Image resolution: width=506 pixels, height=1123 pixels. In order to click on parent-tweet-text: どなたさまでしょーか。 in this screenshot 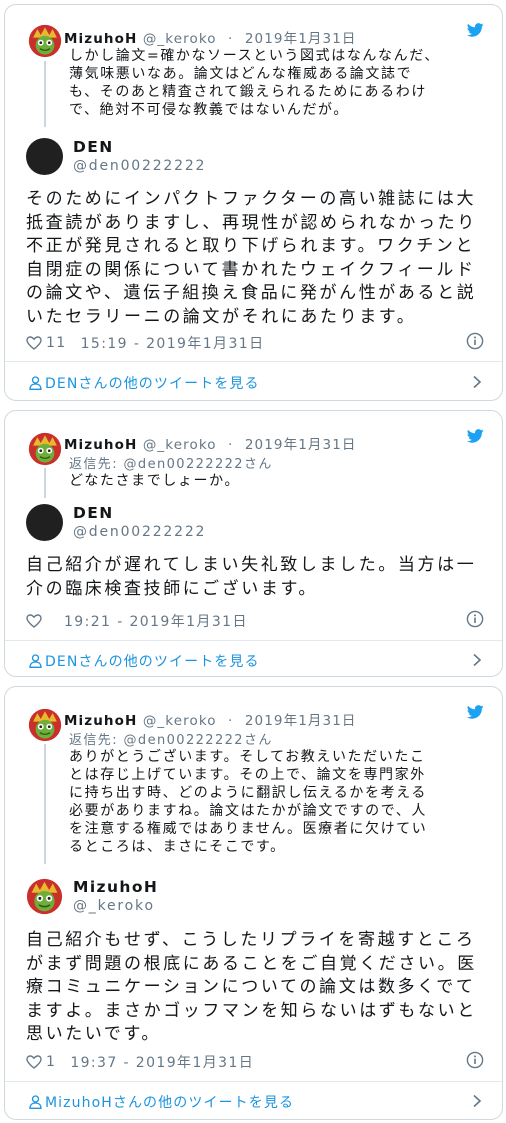, I will do `click(155, 481)`.